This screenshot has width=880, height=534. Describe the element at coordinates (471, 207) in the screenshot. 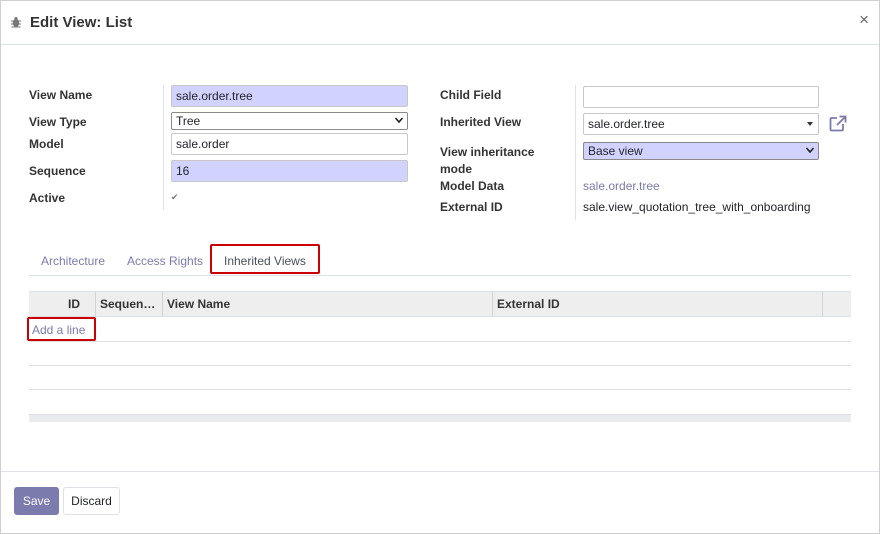

I see `external-id-label: External ID` at that location.